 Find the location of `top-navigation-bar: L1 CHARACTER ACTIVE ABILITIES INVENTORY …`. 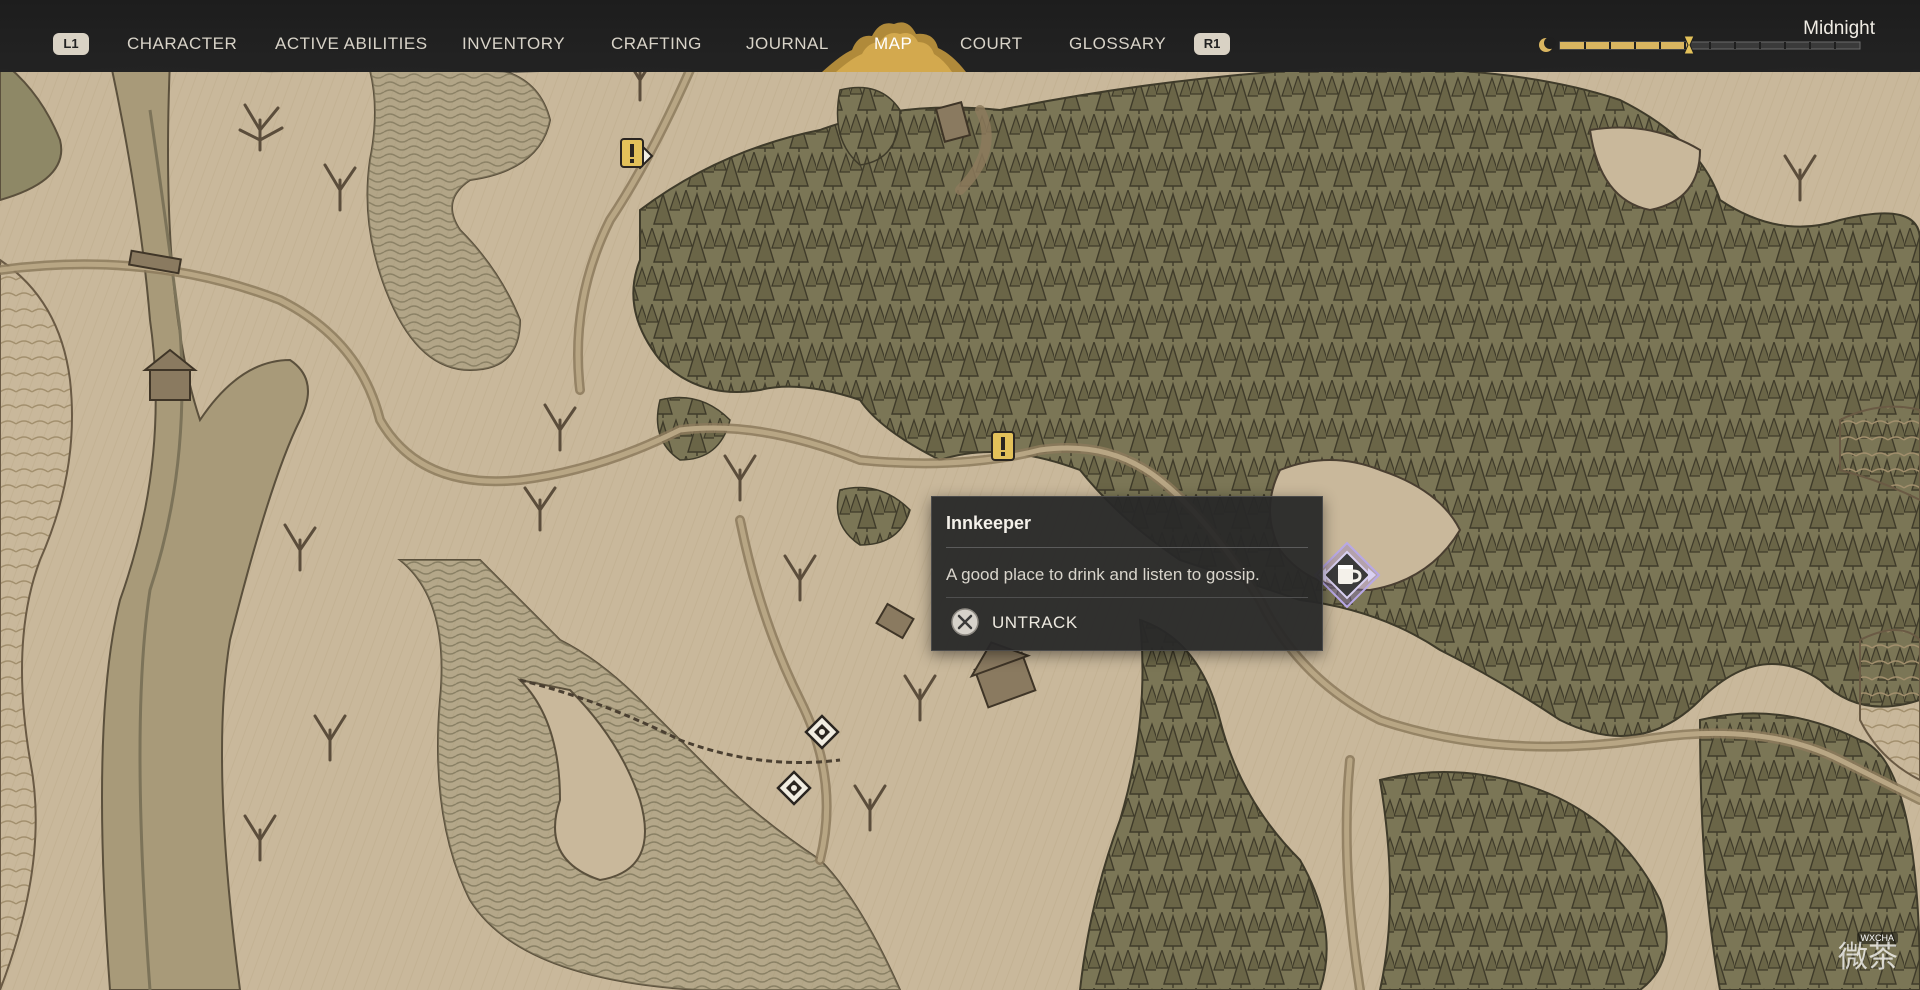

top-navigation-bar: L1 CHARACTER ACTIVE ABILITIES INVENTORY … is located at coordinates (960, 36).